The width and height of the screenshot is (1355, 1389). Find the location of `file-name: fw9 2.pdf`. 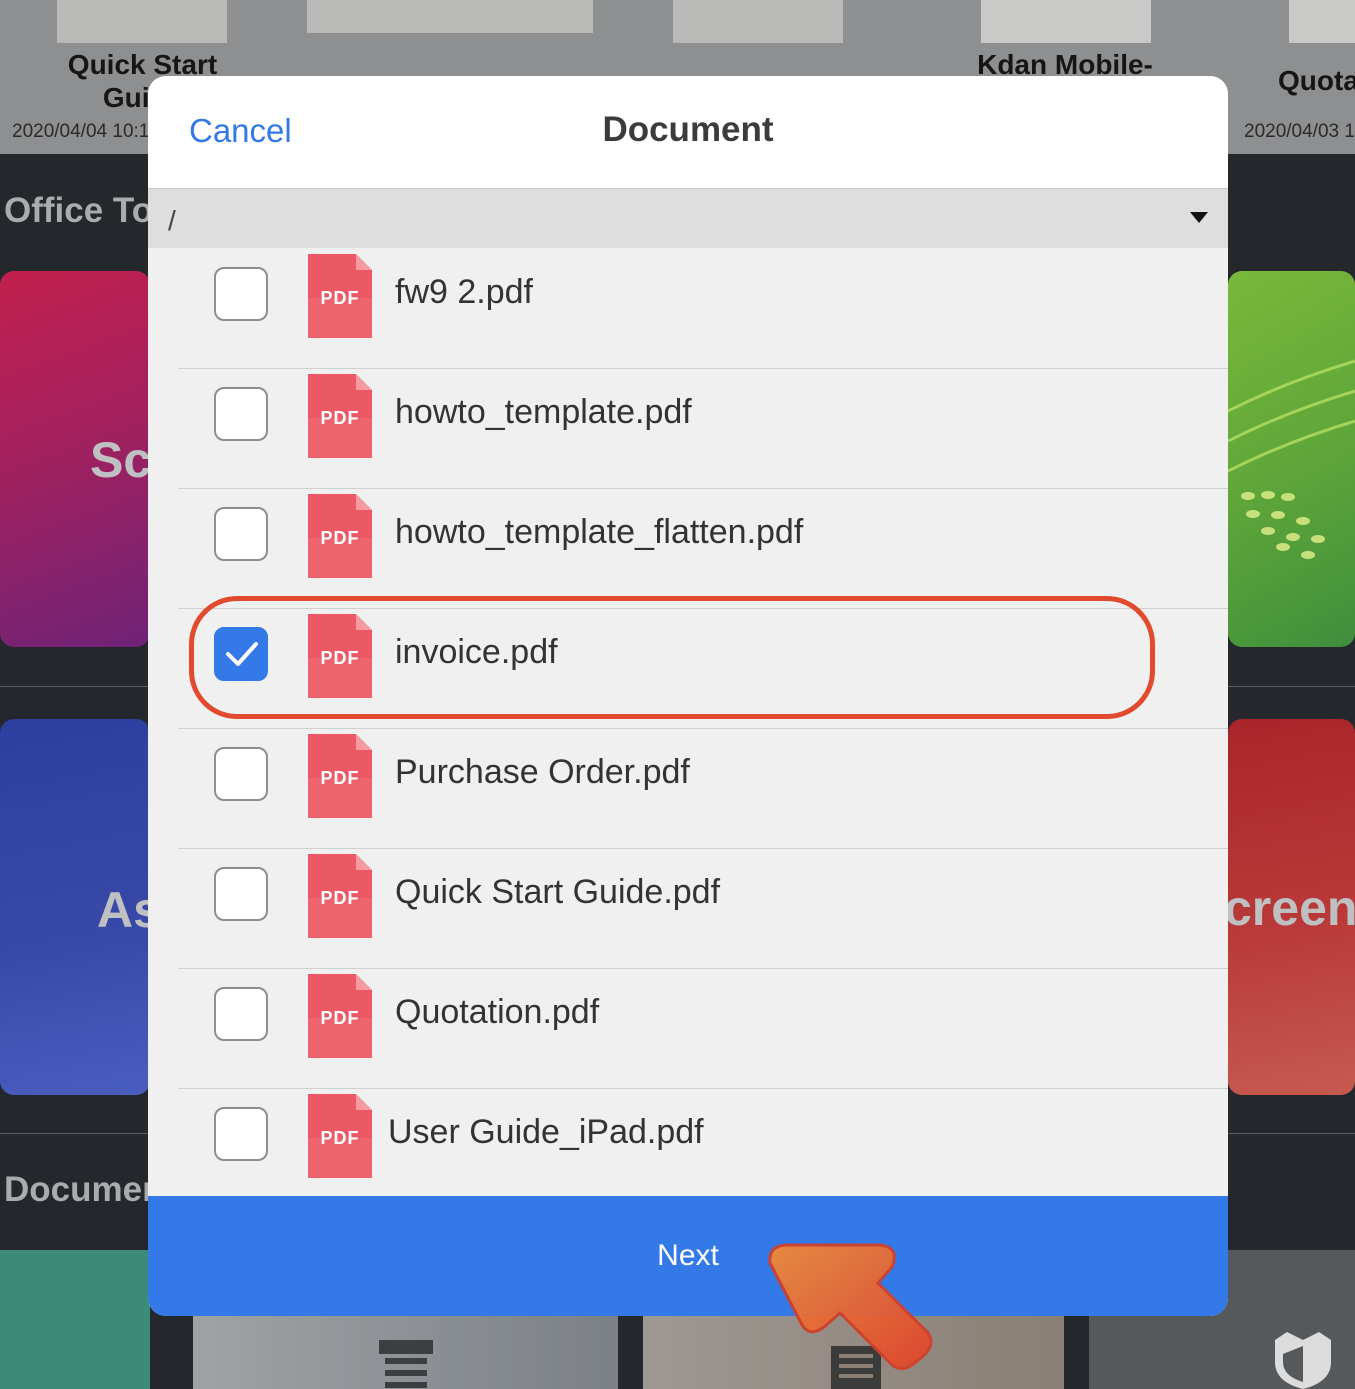

file-name: fw9 2.pdf is located at coordinates (464, 292).